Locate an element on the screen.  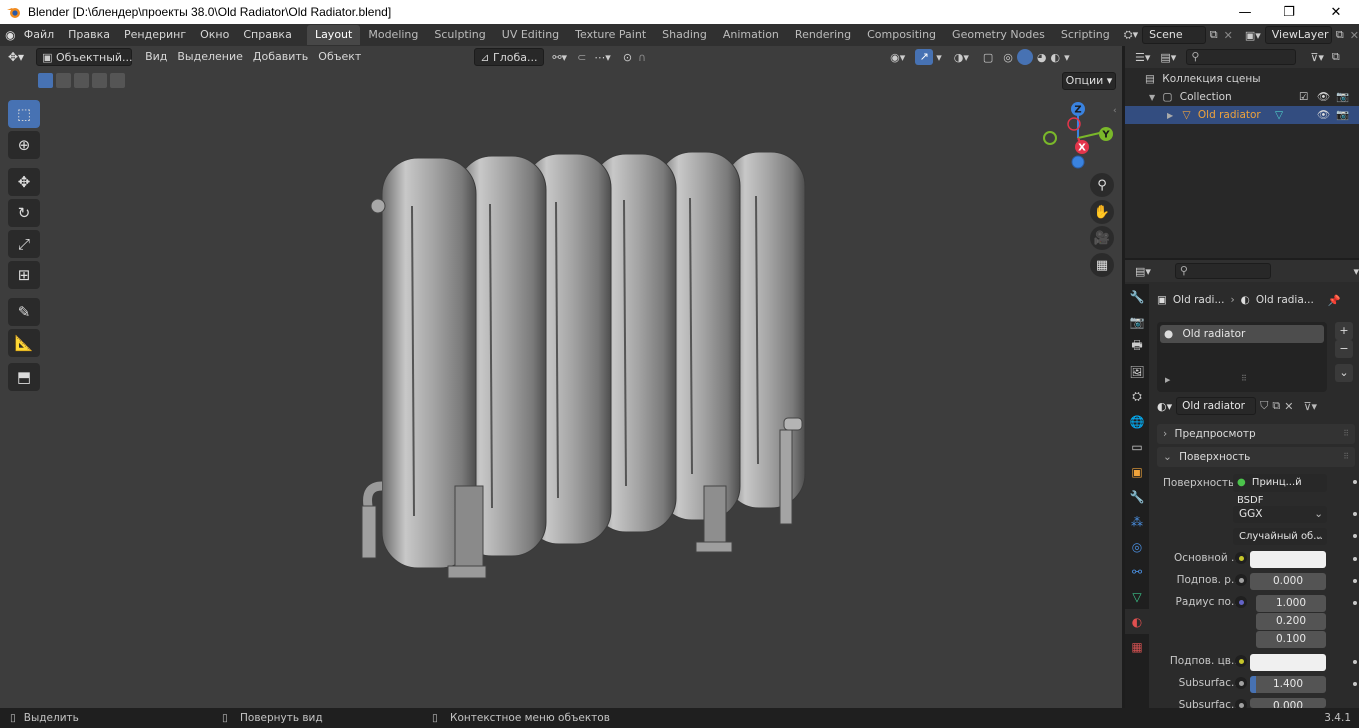
overlays-icon: ◑▾ is located at coordinates (961, 57).